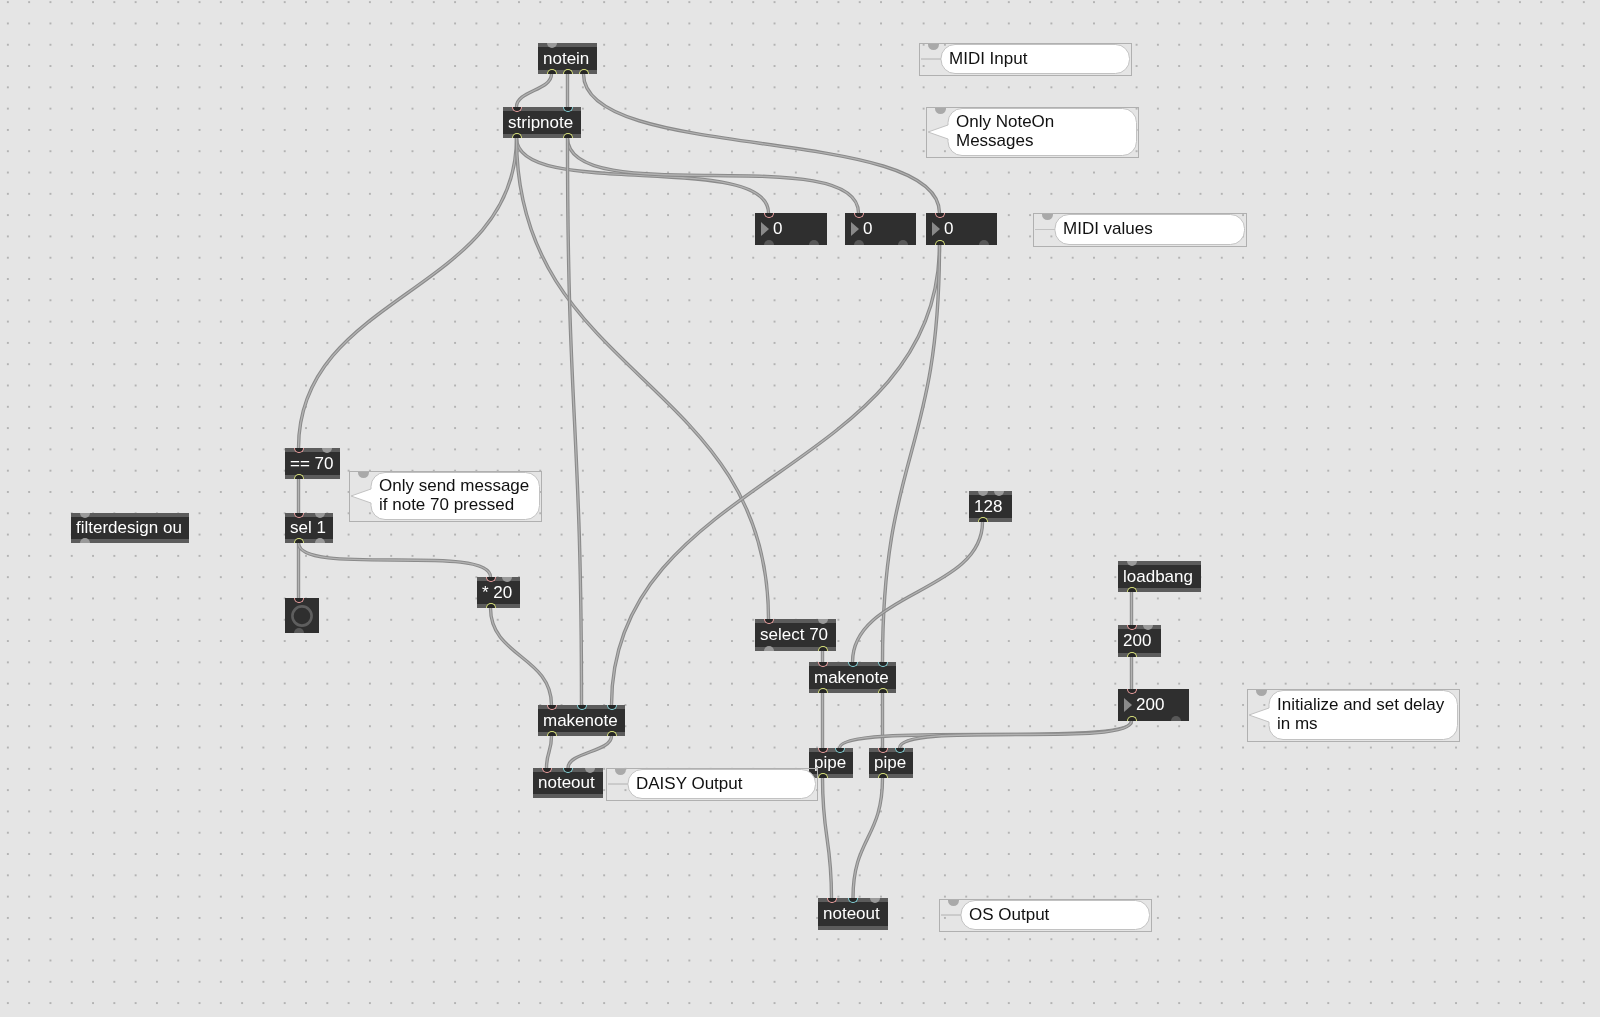 The width and height of the screenshot is (1600, 1017). What do you see at coordinates (1139, 229) in the screenshot?
I see `comment-bubble: MIDI values` at bounding box center [1139, 229].